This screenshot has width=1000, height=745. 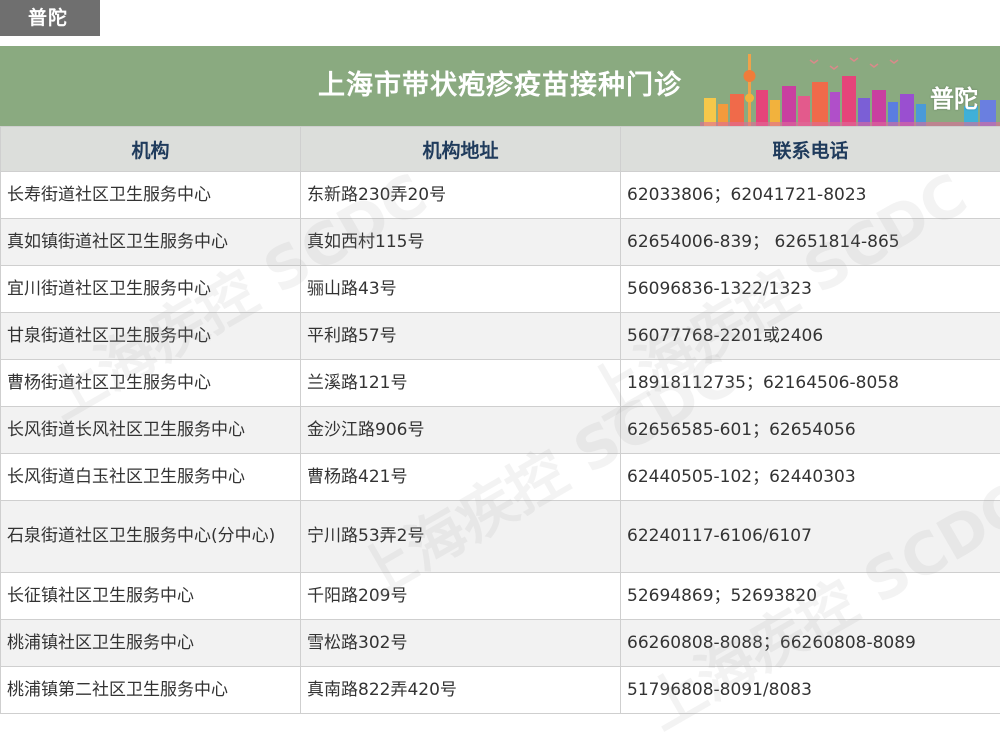 I want to click on phone-cell: 66260808-8088；66260808-8089, so click(x=810, y=643).